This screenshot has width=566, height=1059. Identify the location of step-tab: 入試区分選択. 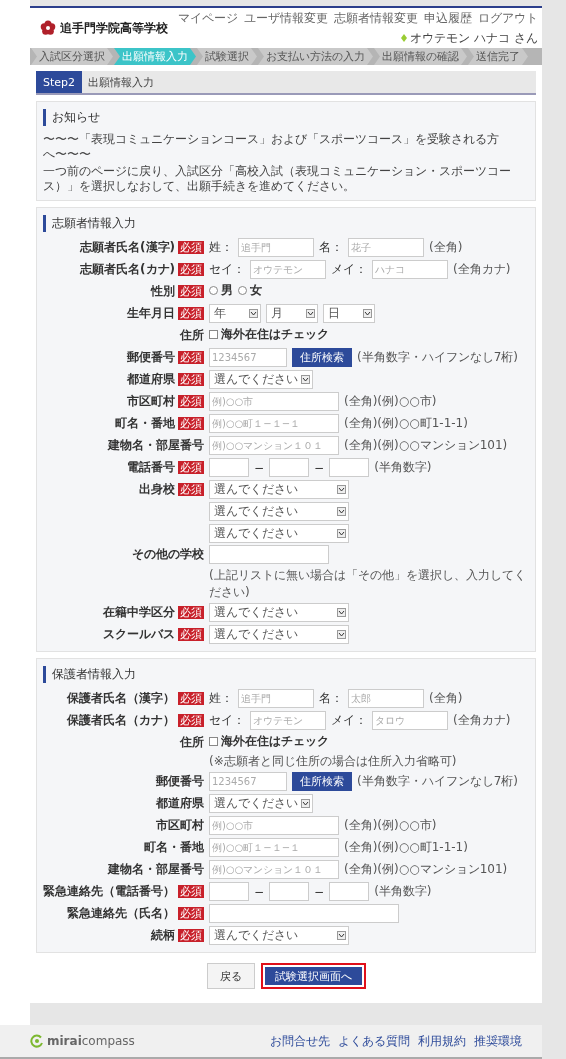
(72, 56).